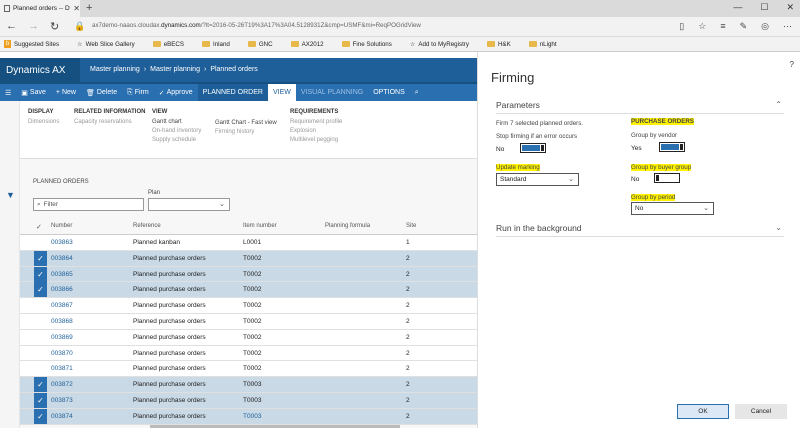 Image resolution: width=800 pixels, height=428 pixels. Describe the element at coordinates (744, 26) in the screenshot. I see `notes-icon: ✎` at that location.